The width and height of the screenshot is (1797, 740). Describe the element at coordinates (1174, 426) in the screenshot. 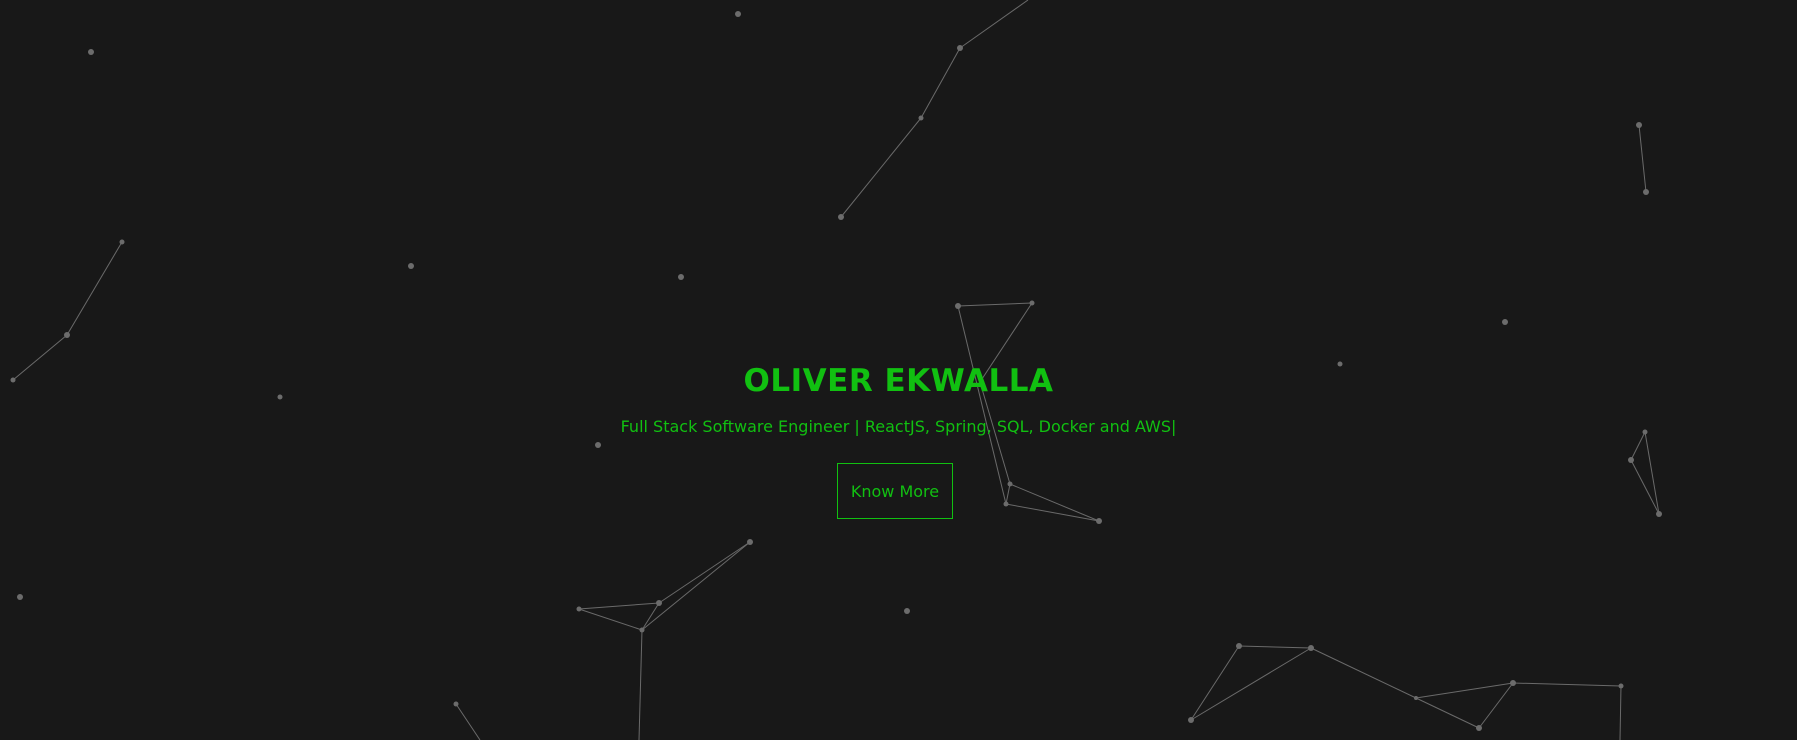

I see `typing-cursor: |` at that location.